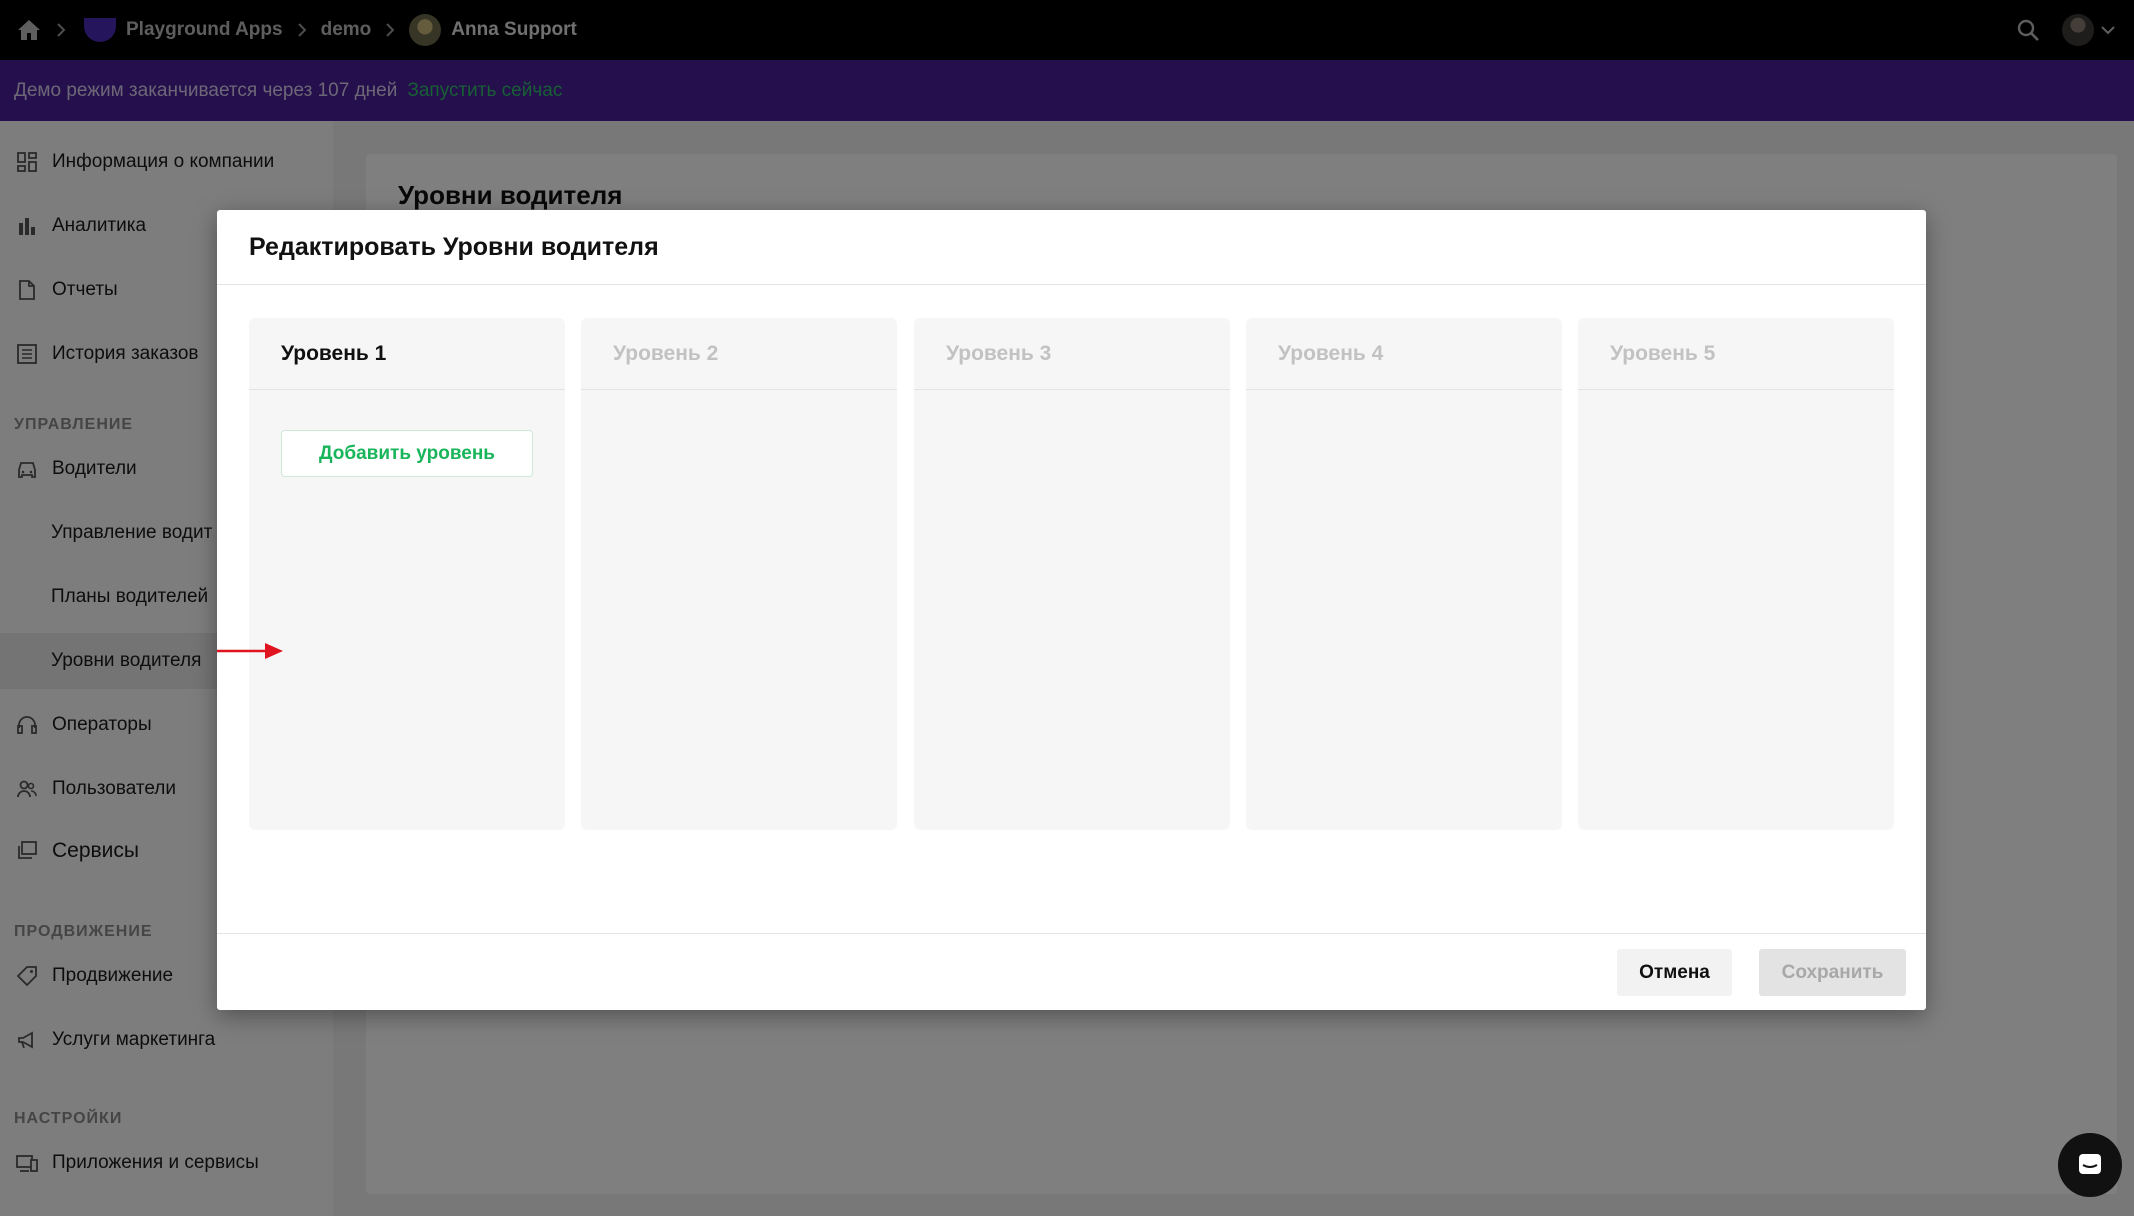 The width and height of the screenshot is (2134, 1216). Describe the element at coordinates (1736, 354) in the screenshot. I see `level-column-header: Уровень 5` at that location.